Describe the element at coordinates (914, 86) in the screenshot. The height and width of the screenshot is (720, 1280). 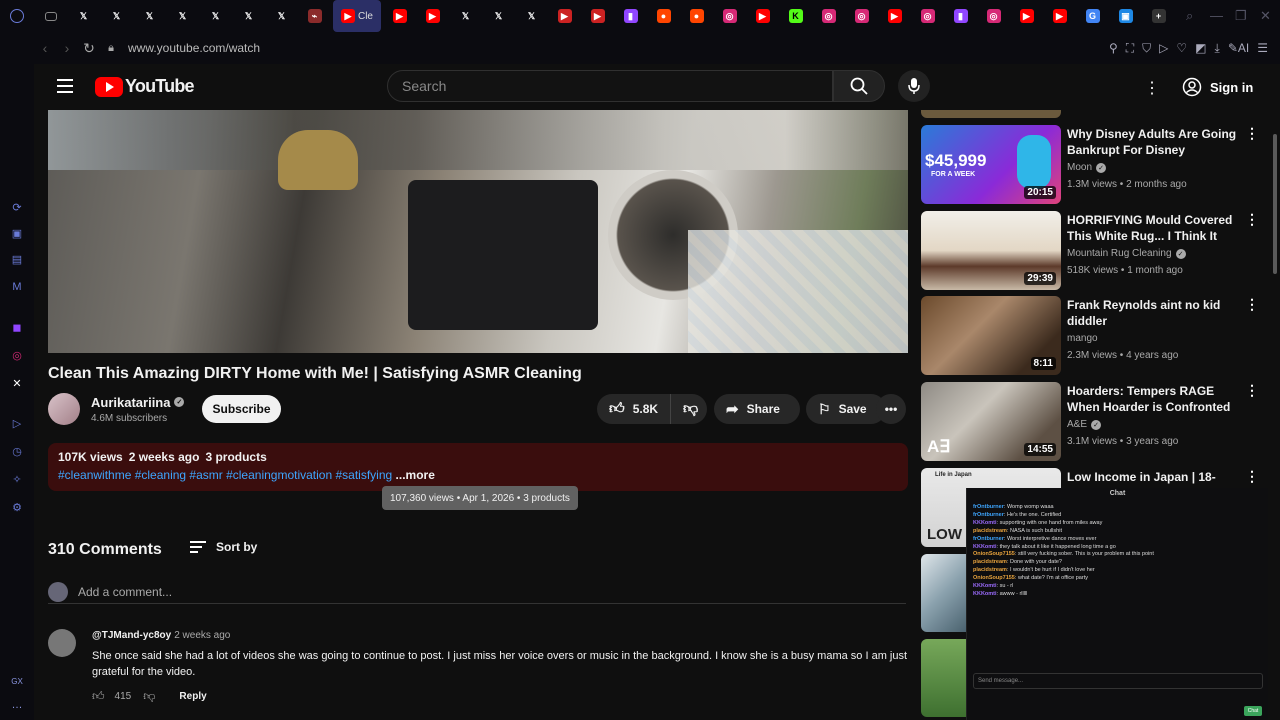
I see `voice-search-button` at that location.